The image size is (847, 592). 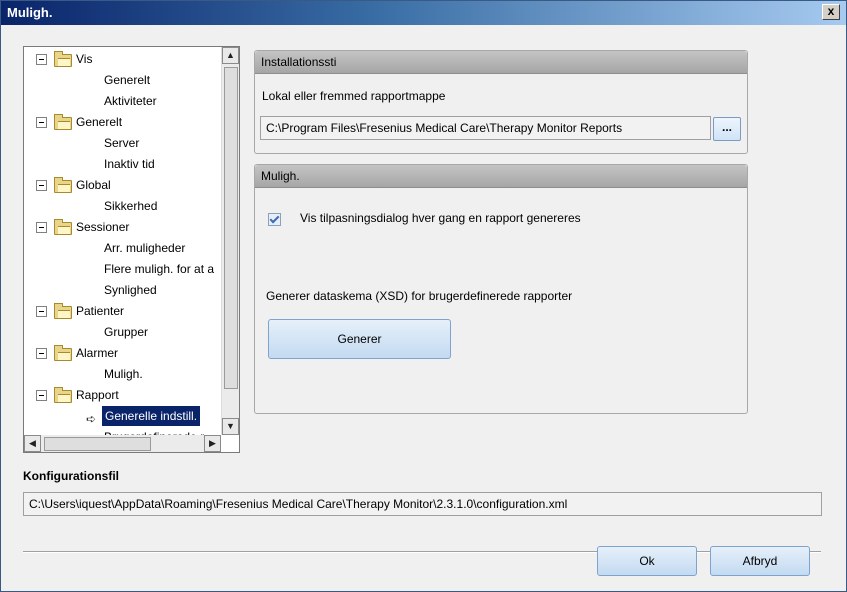 I want to click on tree-child-label: Generelt, so click(x=127, y=80).